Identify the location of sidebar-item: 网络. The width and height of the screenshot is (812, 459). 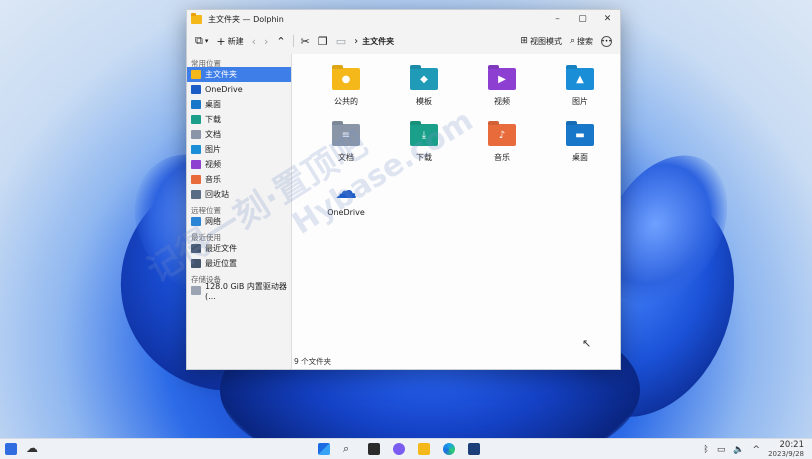
(239, 221).